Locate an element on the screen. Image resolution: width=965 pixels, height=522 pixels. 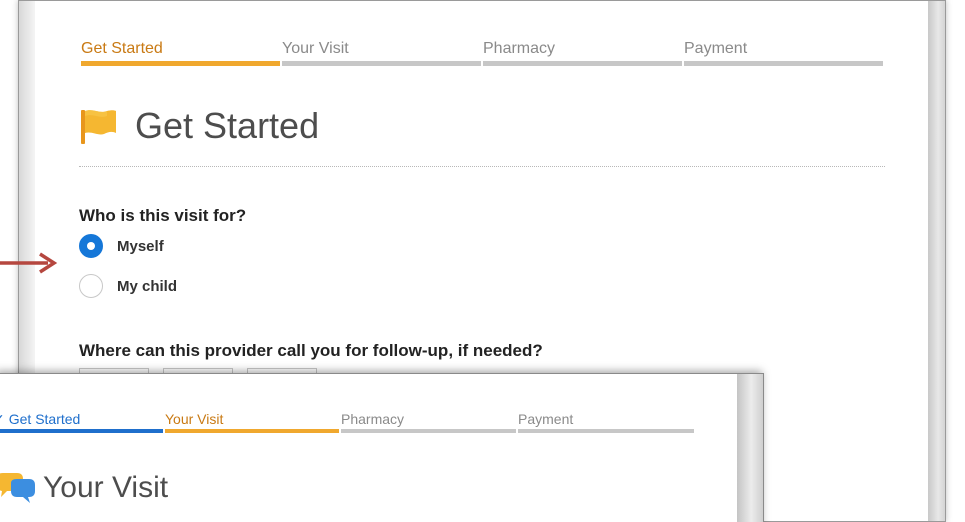
visit-for-question: Who is this visit for? is located at coordinates (163, 215).